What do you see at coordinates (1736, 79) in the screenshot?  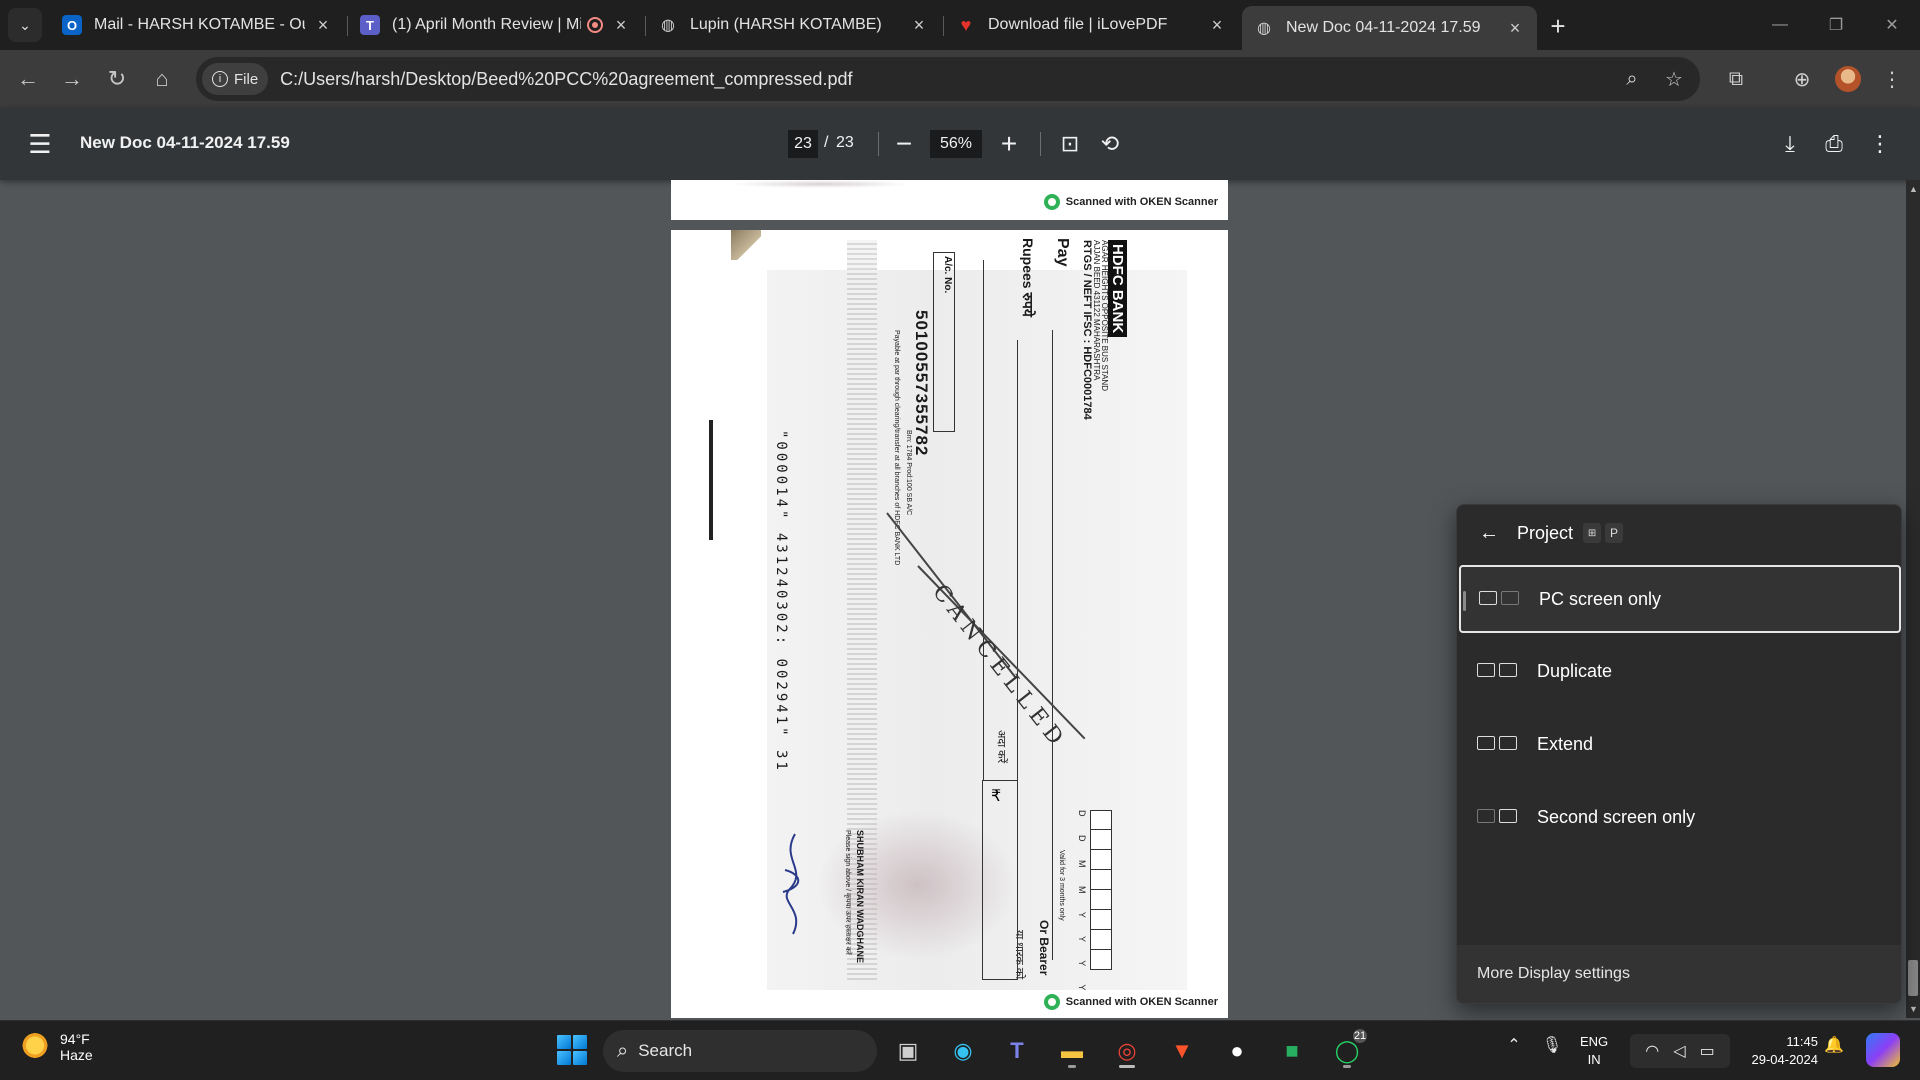 I see `extensions-icon: ⧉` at bounding box center [1736, 79].